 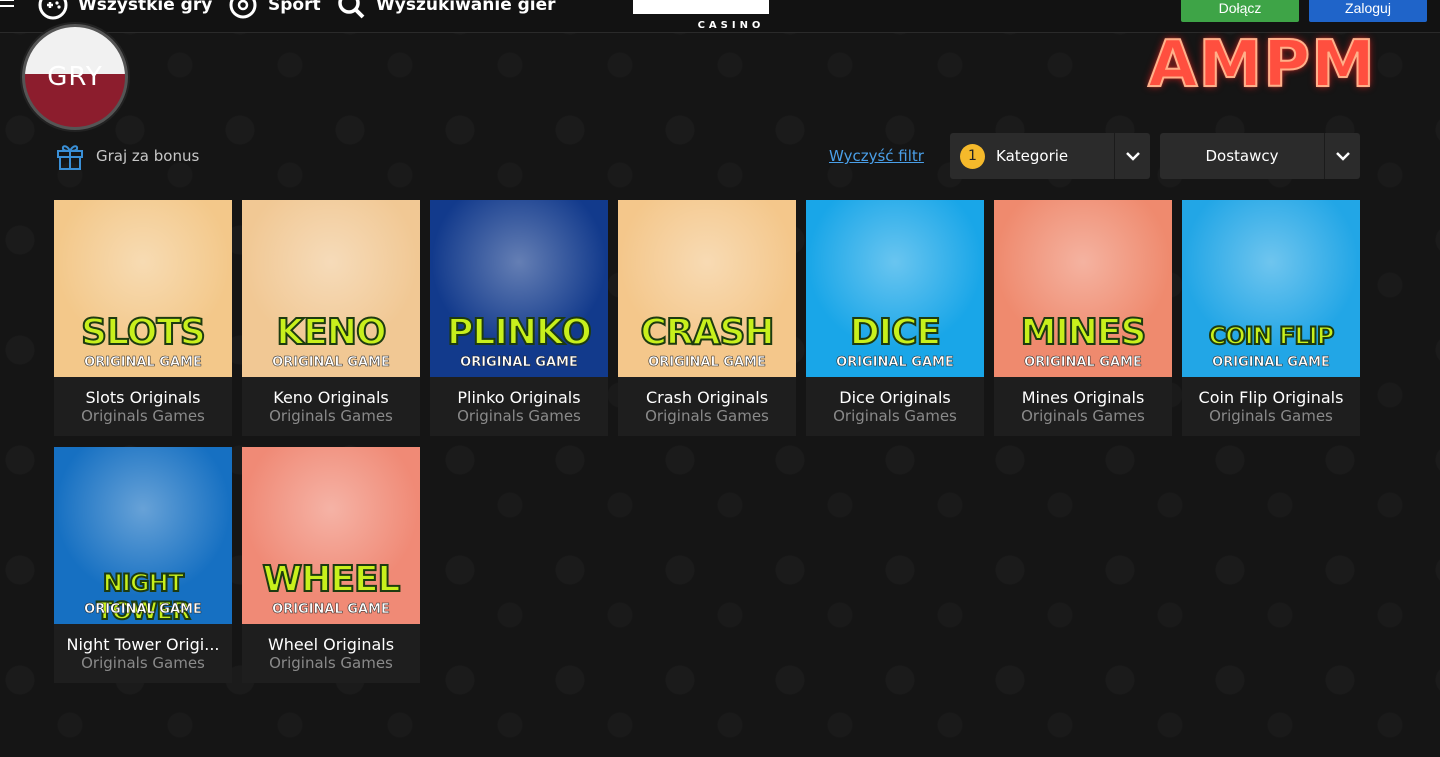 What do you see at coordinates (519, 397) in the screenshot?
I see `game-title: Plinko Originals` at bounding box center [519, 397].